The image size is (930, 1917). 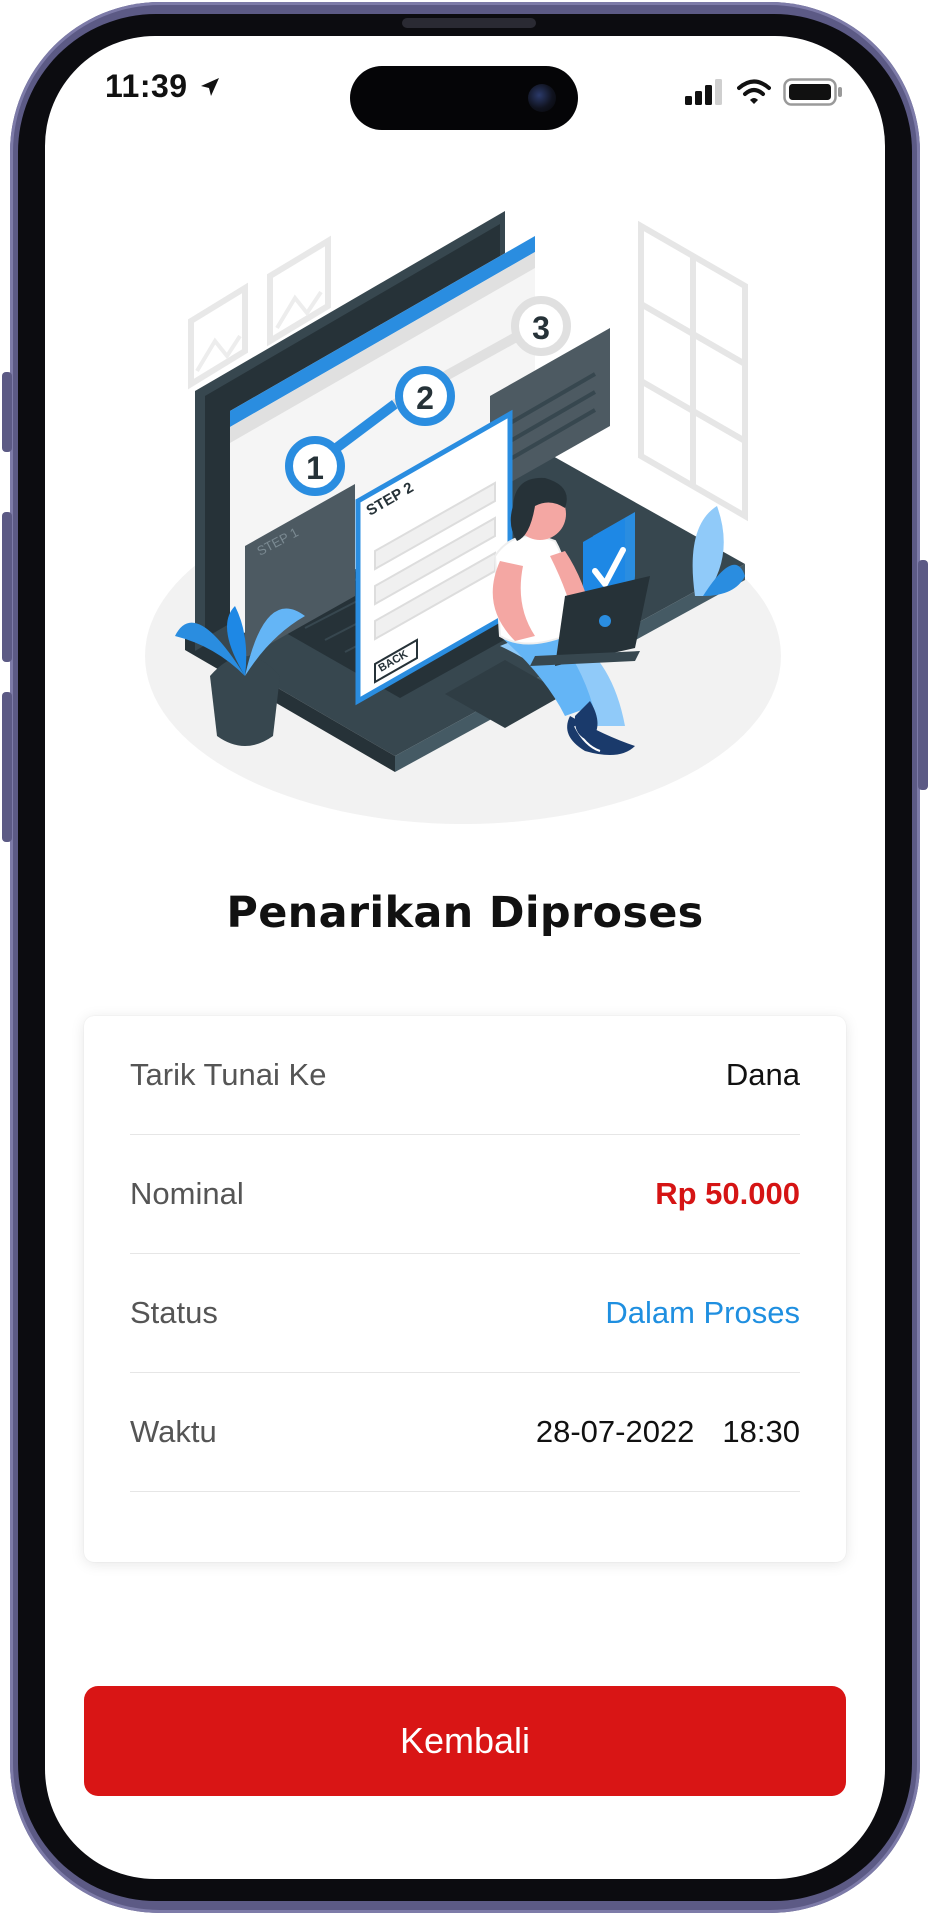 What do you see at coordinates (173, 1431) in the screenshot?
I see `time-label: Waktu` at bounding box center [173, 1431].